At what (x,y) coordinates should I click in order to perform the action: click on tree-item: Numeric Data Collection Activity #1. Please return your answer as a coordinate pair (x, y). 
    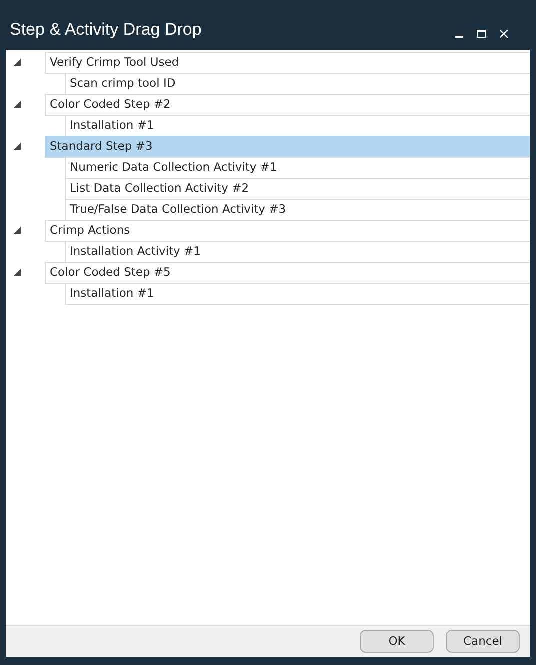
    Looking at the image, I should click on (297, 168).